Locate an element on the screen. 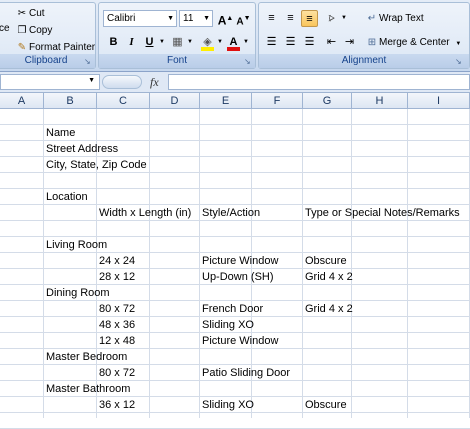  cell-b4: City, State, Zip Code is located at coordinates (96, 165).